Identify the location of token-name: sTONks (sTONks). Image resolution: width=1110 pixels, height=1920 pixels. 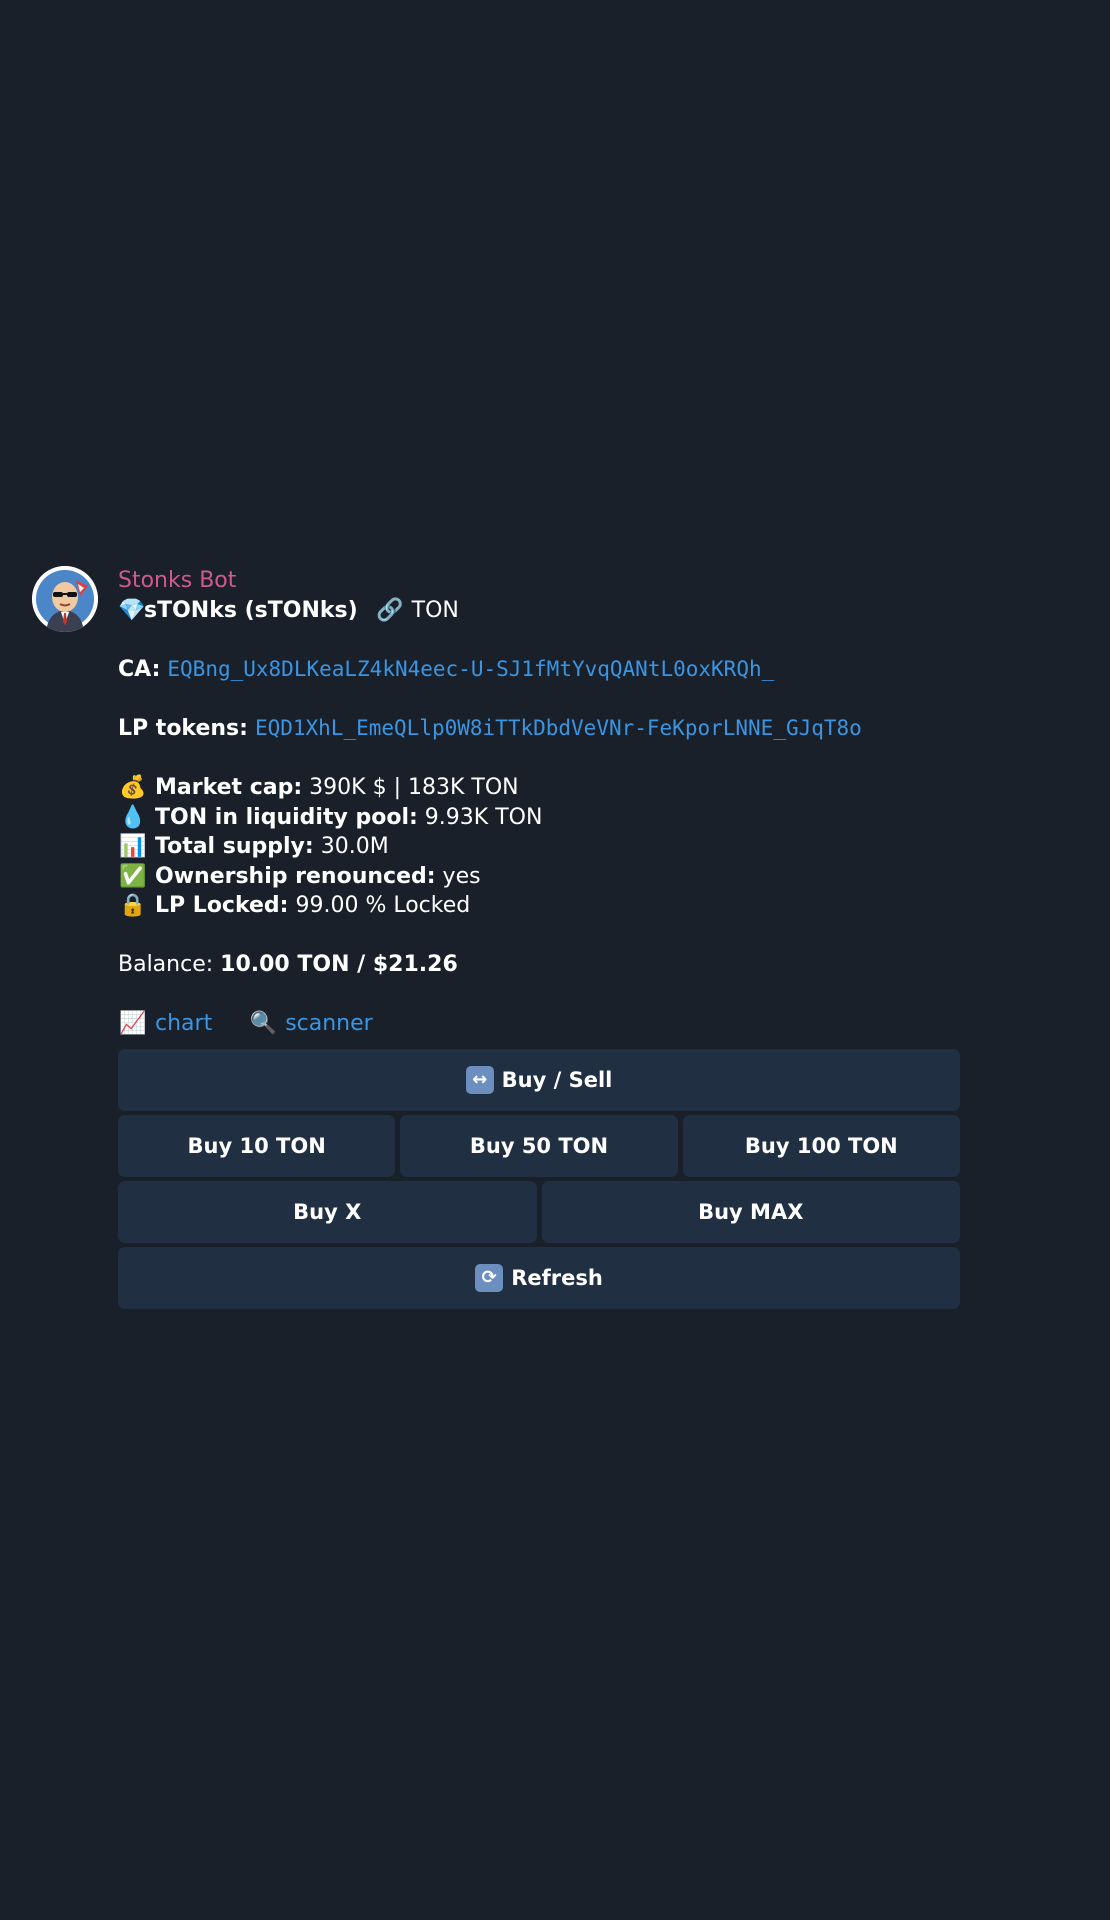
(251, 610).